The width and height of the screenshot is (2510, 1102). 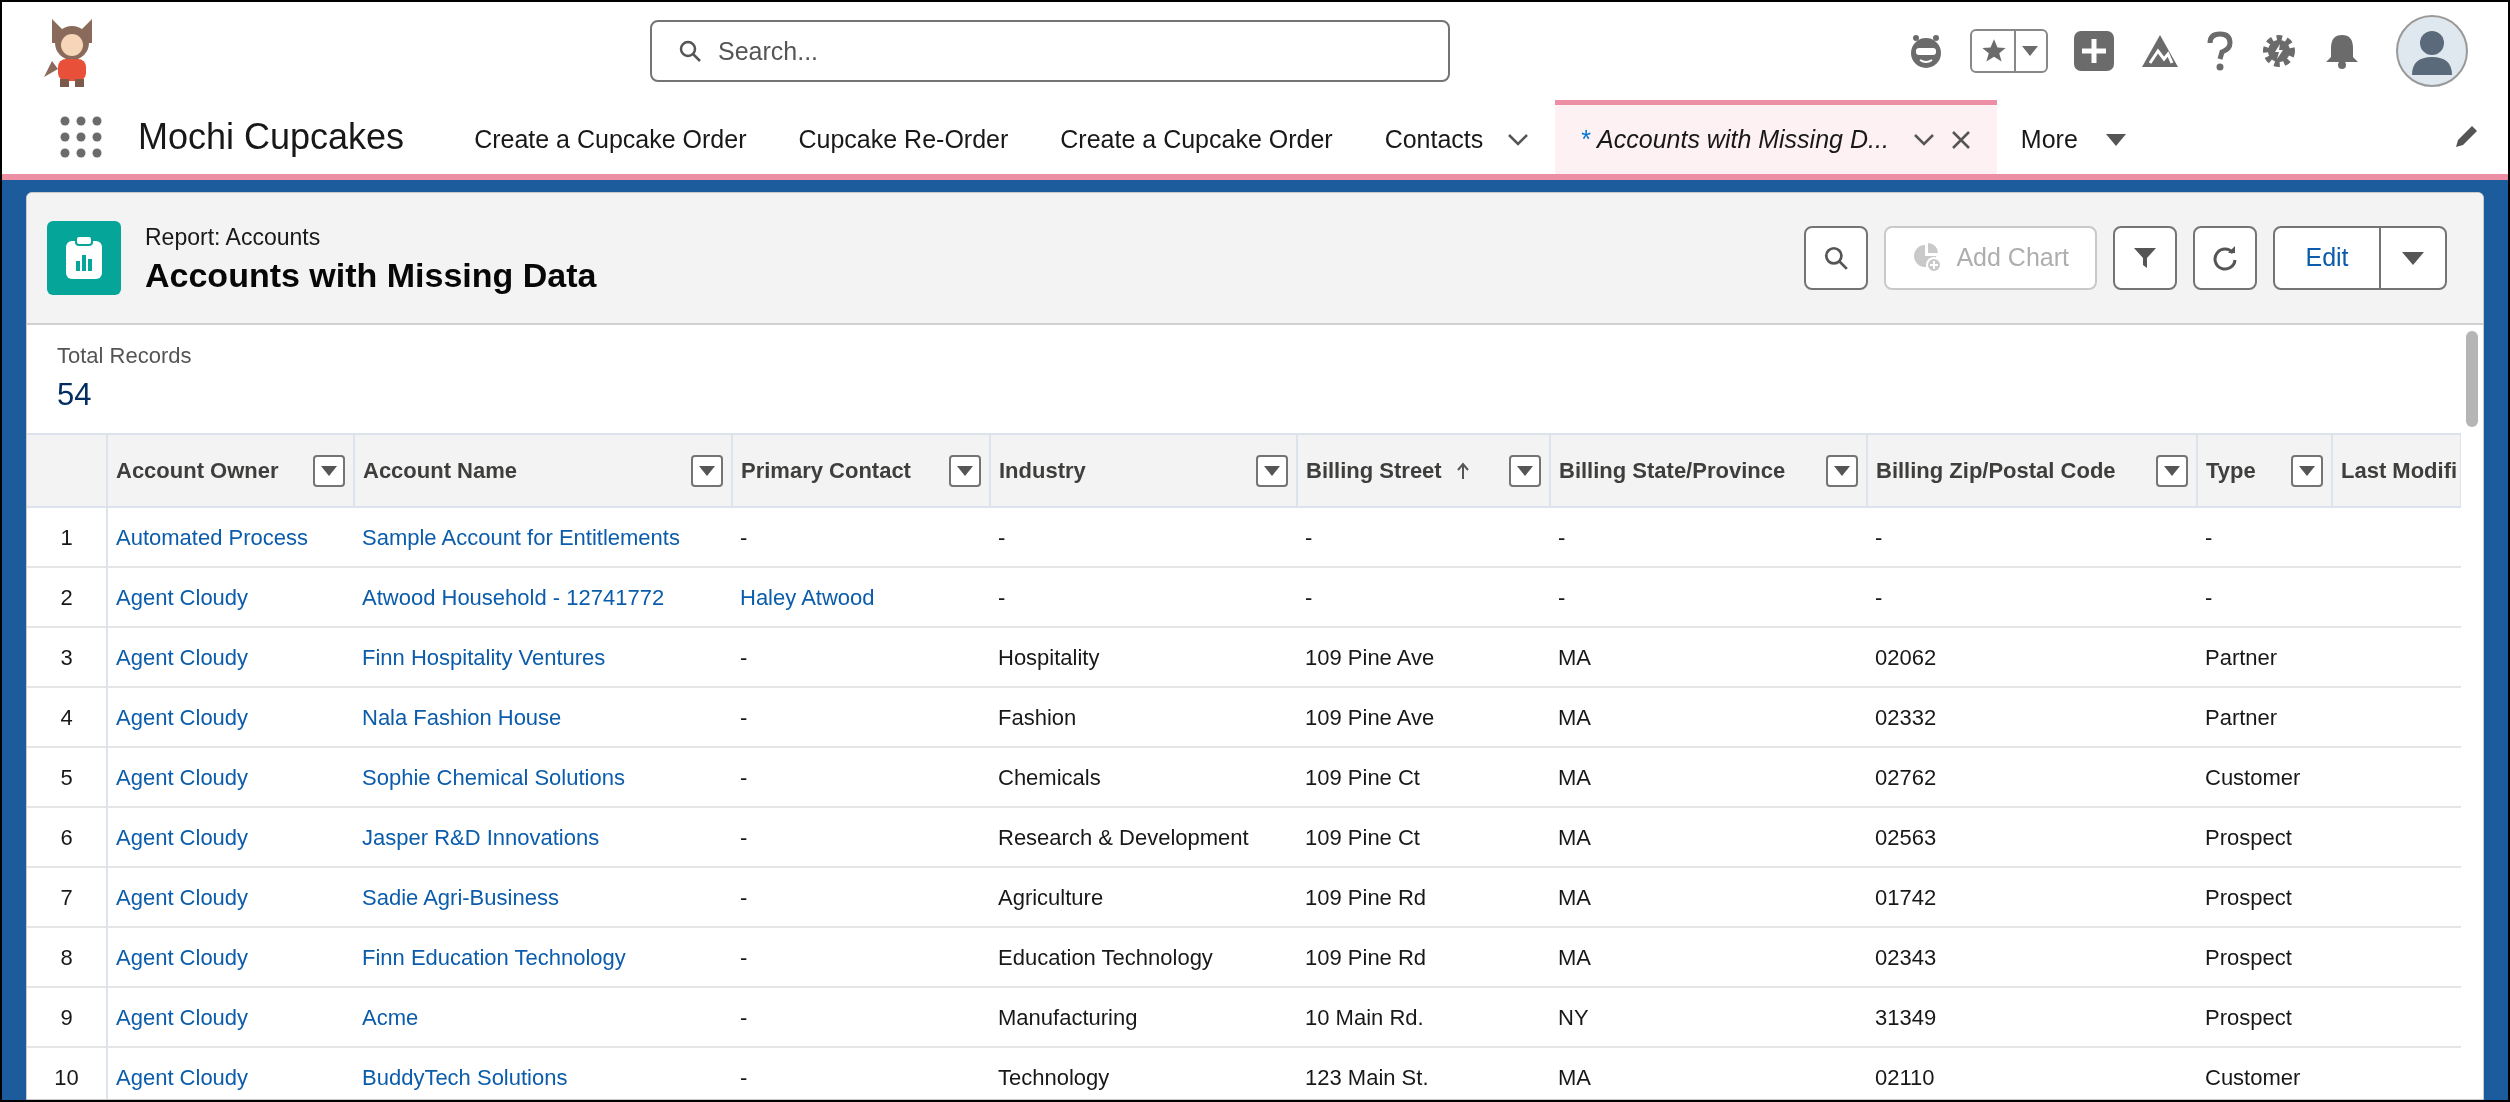 What do you see at coordinates (1960, 139) in the screenshot?
I see `close-icon` at bounding box center [1960, 139].